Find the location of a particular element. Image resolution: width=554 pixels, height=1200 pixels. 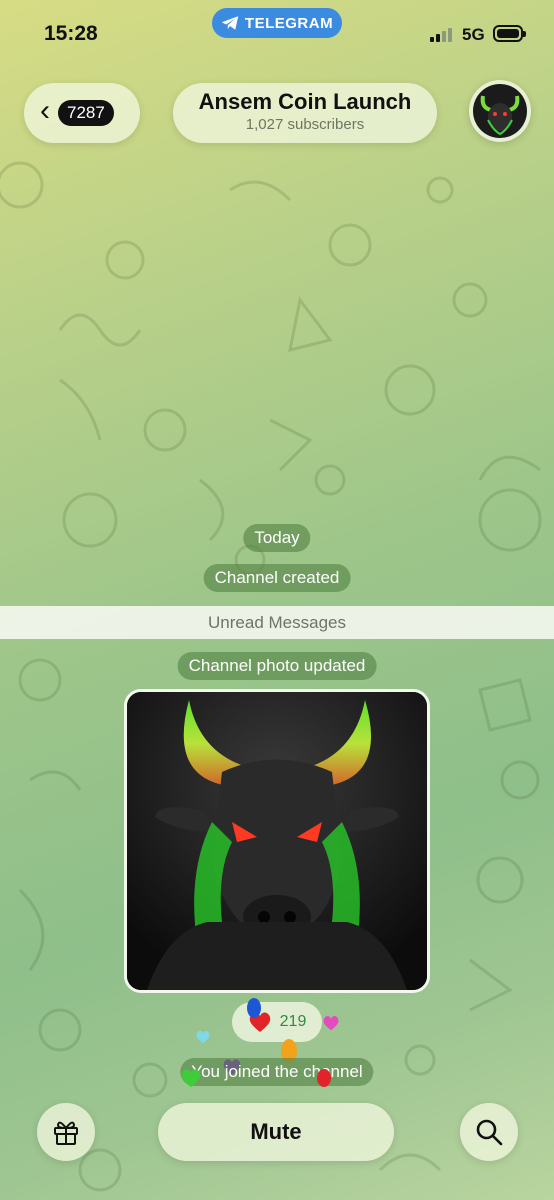

subscriber-count: 1,027 subscribers is located at coordinates (305, 124).